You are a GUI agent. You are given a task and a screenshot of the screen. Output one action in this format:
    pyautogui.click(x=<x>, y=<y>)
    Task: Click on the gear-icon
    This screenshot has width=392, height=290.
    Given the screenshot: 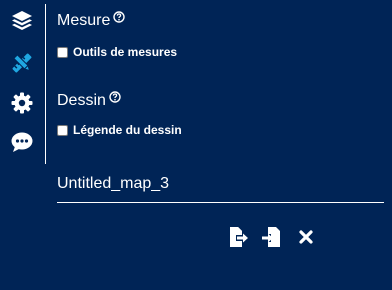 What is the action you would take?
    pyautogui.click(x=22, y=105)
    